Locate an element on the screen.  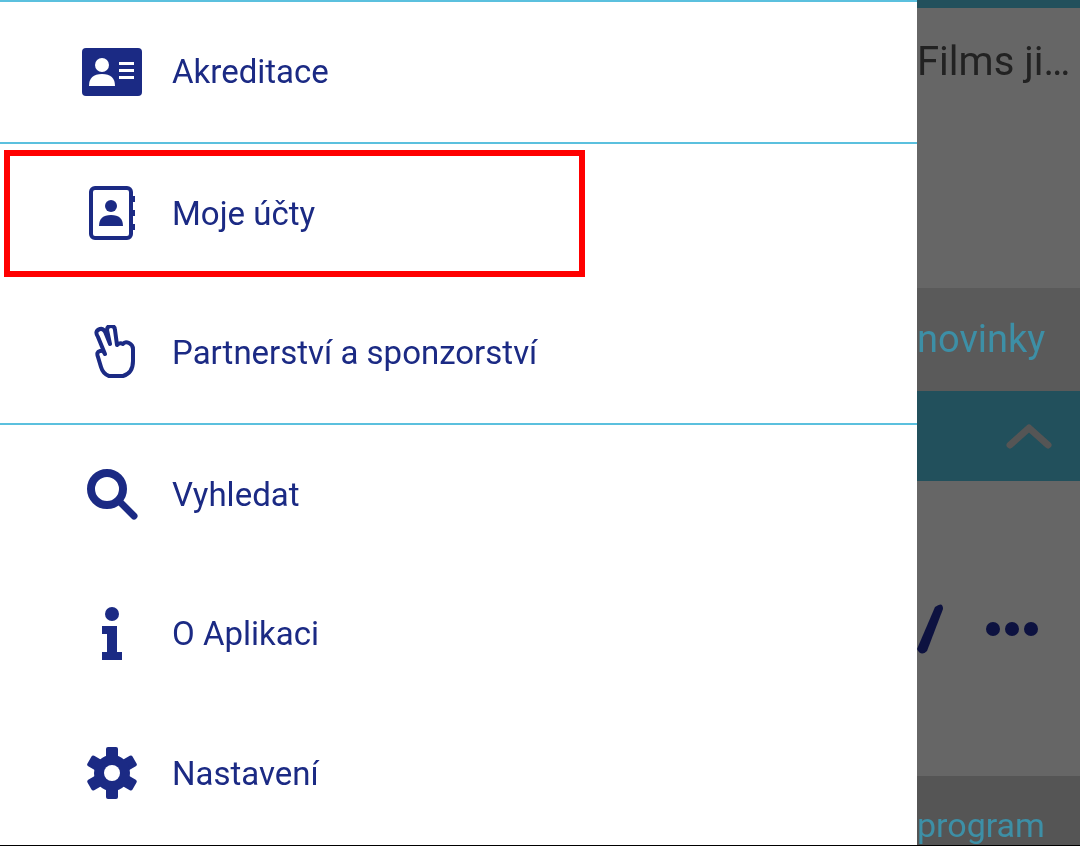
menu-item: Akreditace is located at coordinates (294, 72).